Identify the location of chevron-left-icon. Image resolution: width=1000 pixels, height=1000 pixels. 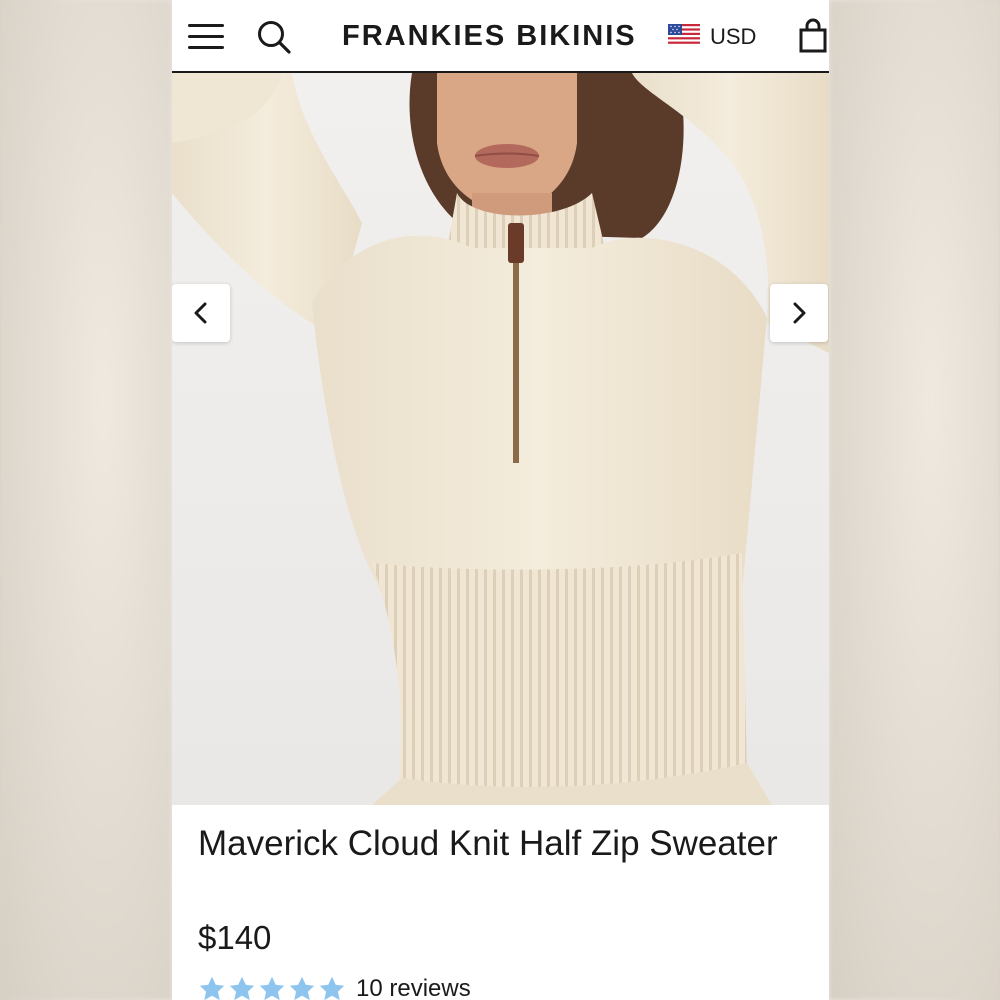
(200, 313).